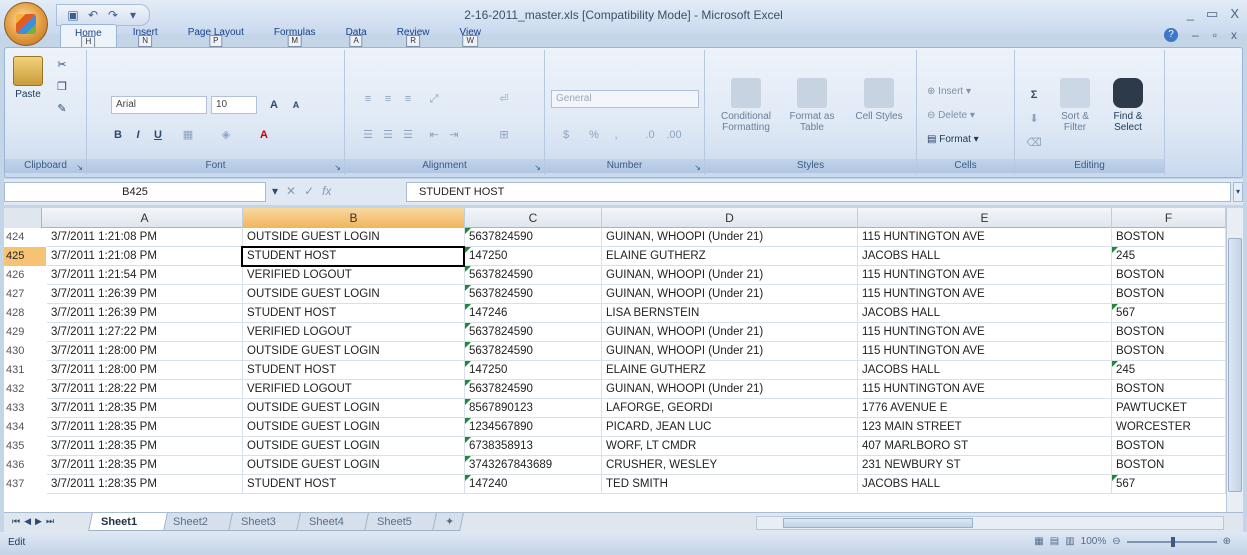  Describe the element at coordinates (818, 192) in the screenshot. I see `formula-input: STUDENT HOST` at that location.